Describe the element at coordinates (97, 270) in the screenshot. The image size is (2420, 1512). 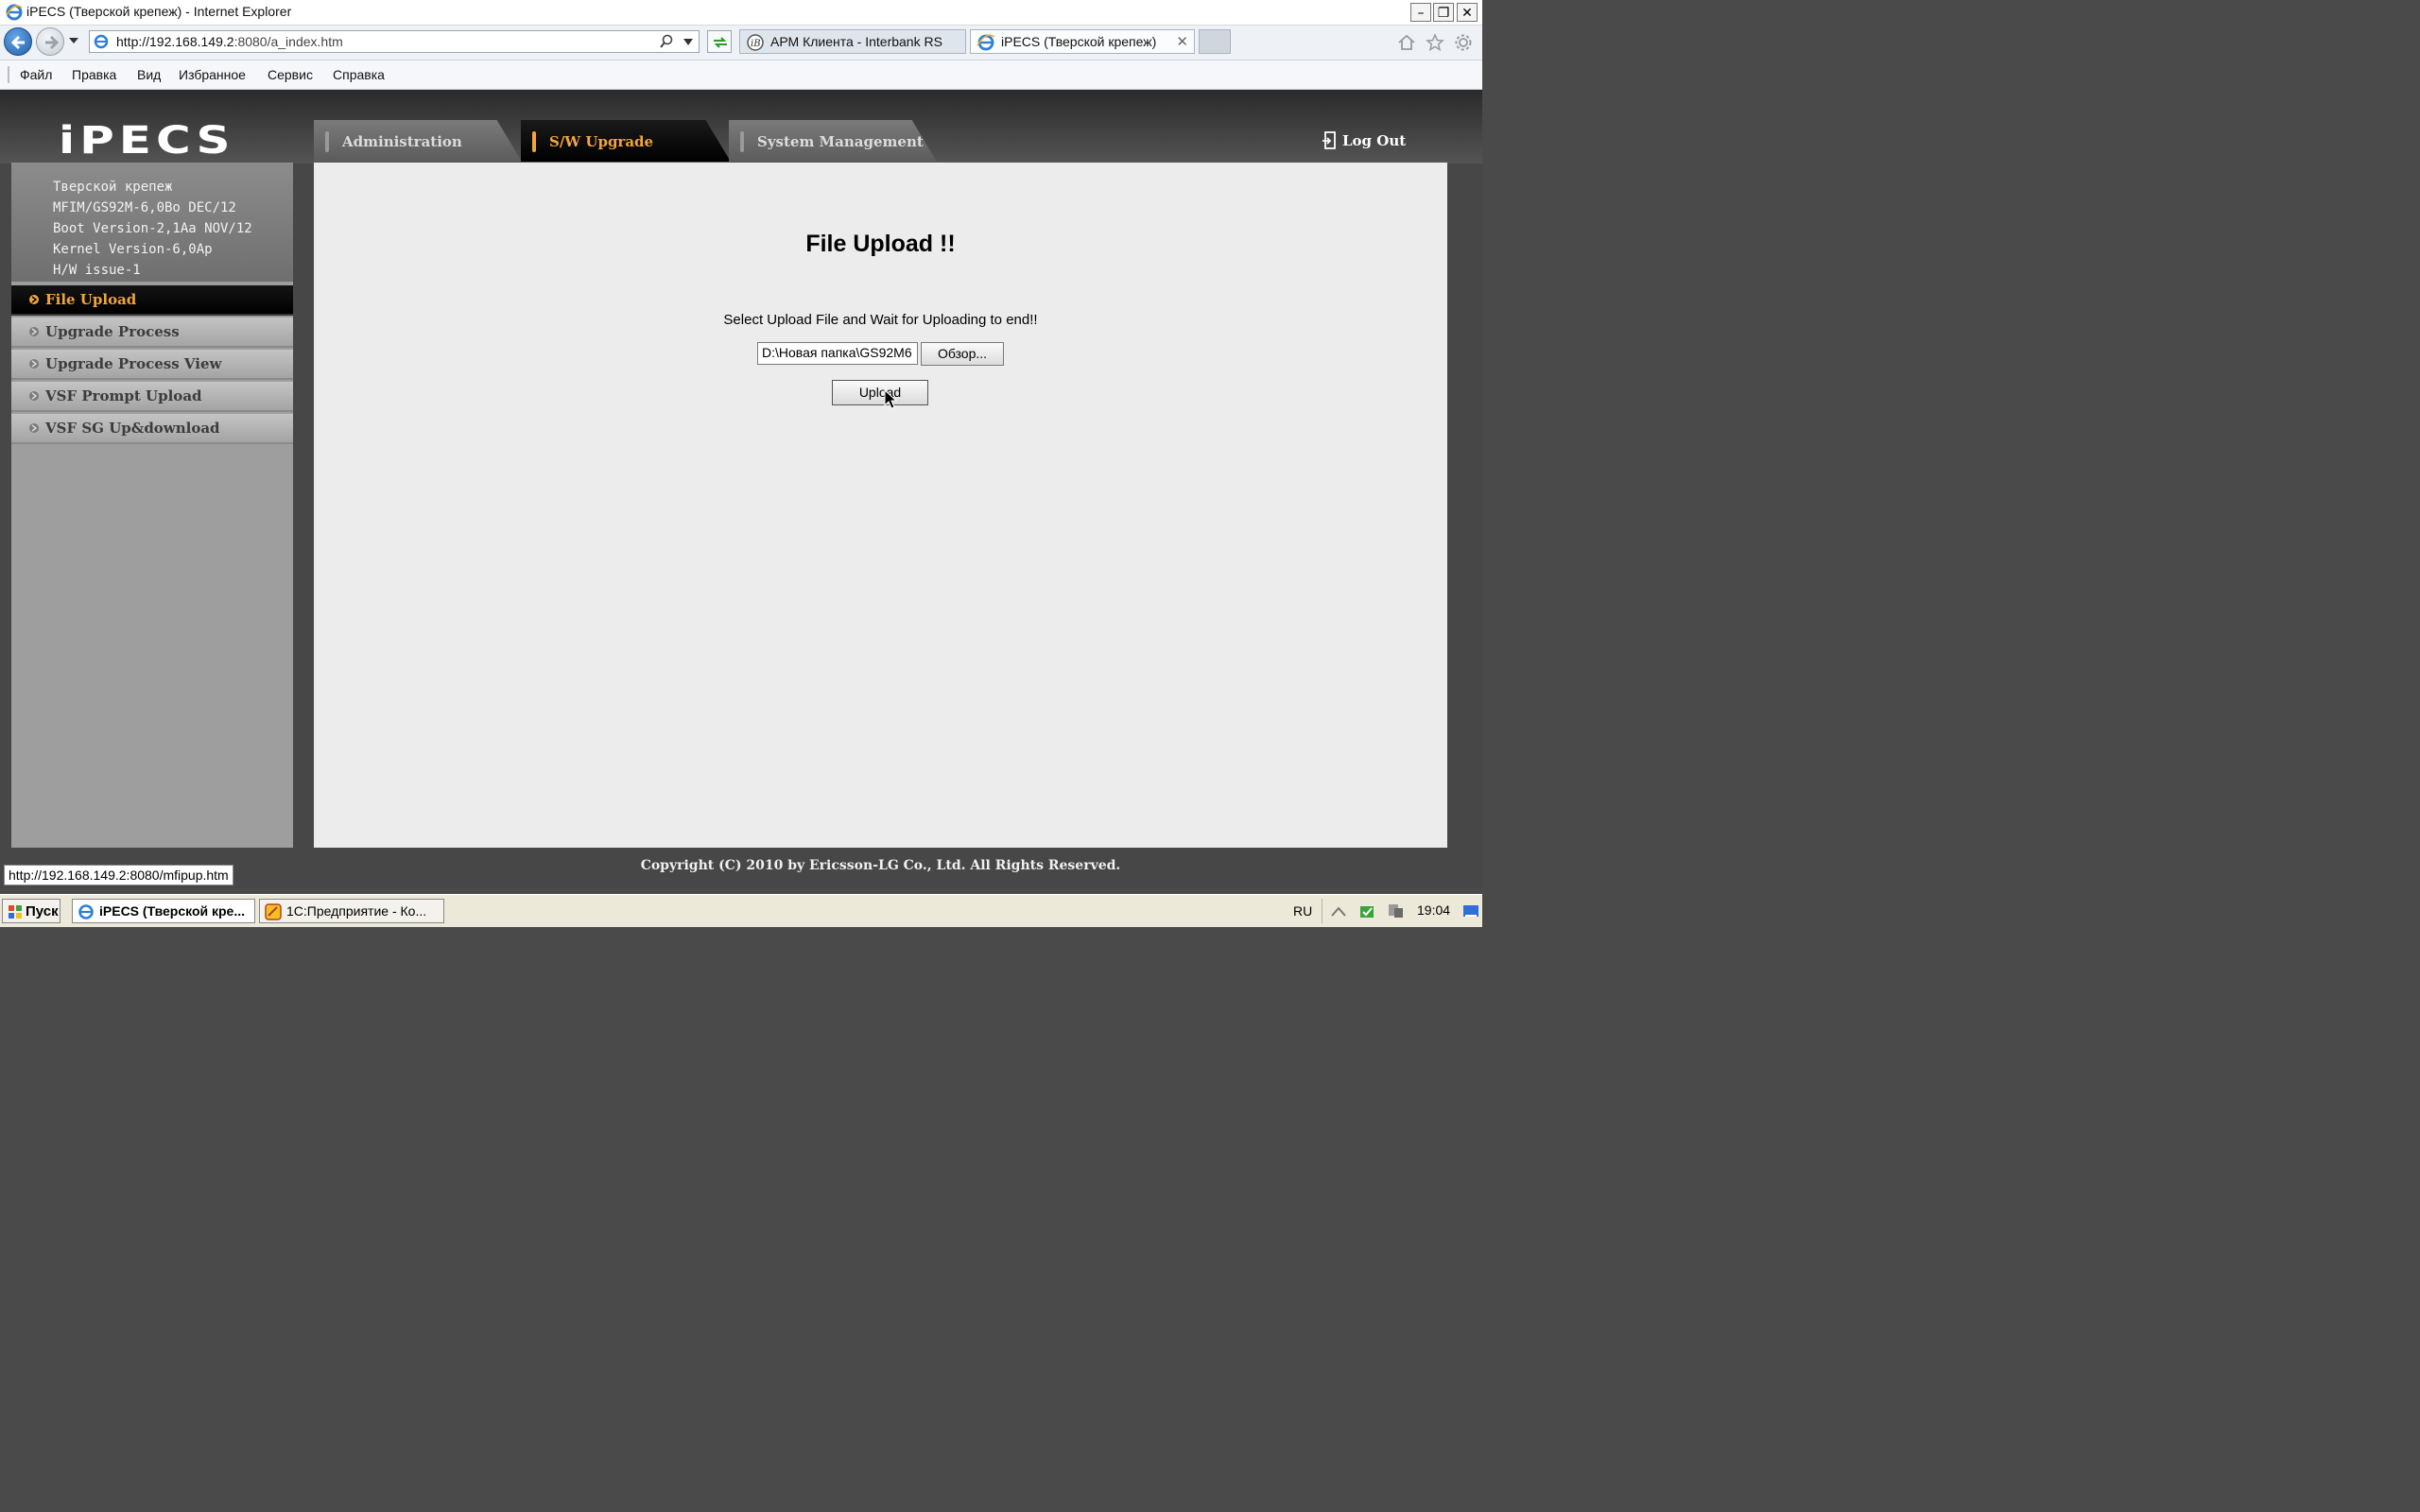
I see `hw-issue: H/W issue-1` at that location.